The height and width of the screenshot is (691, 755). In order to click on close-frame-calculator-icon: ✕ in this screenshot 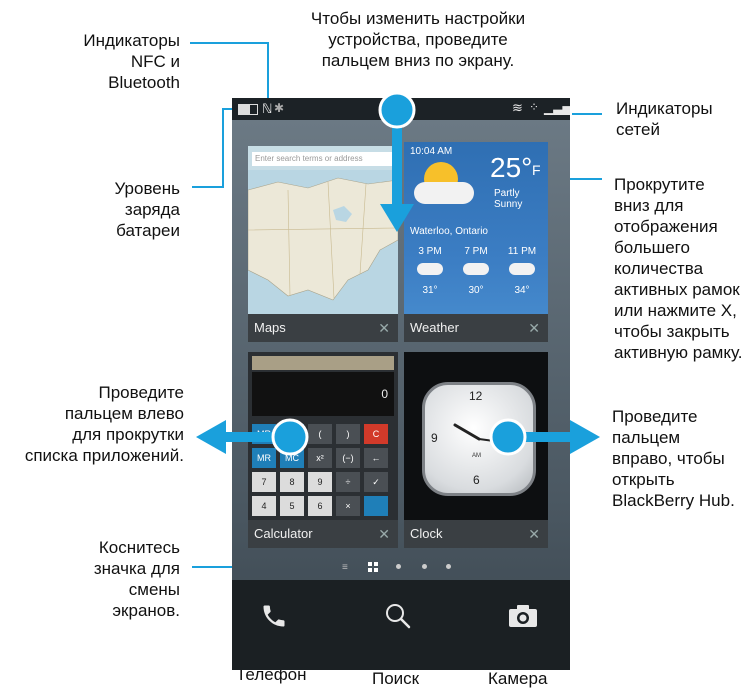, I will do `click(384, 534)`.